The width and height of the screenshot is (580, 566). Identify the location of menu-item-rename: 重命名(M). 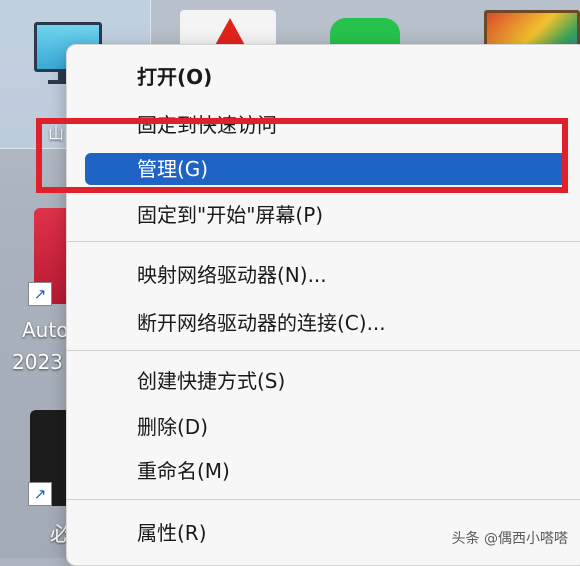
(183, 471).